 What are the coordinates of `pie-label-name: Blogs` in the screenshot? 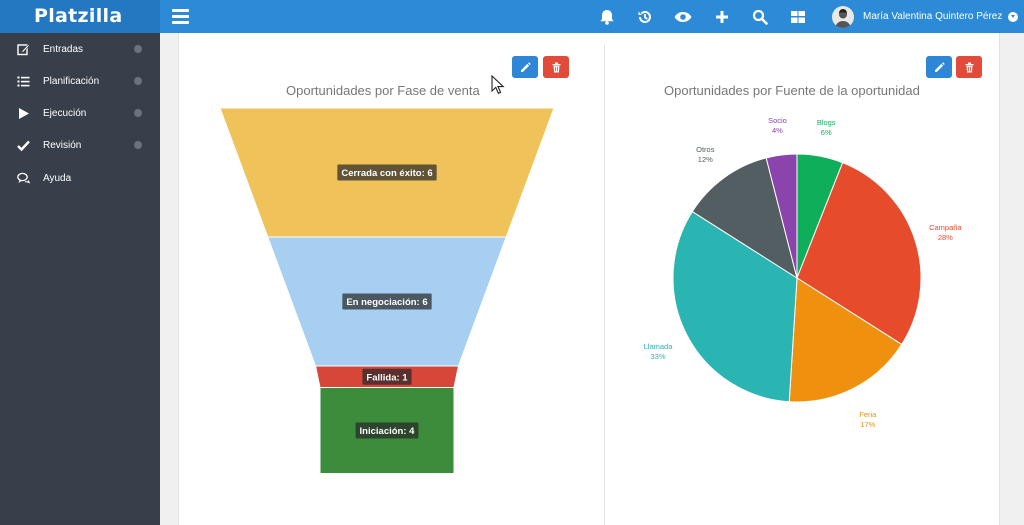 It's located at (826, 122).